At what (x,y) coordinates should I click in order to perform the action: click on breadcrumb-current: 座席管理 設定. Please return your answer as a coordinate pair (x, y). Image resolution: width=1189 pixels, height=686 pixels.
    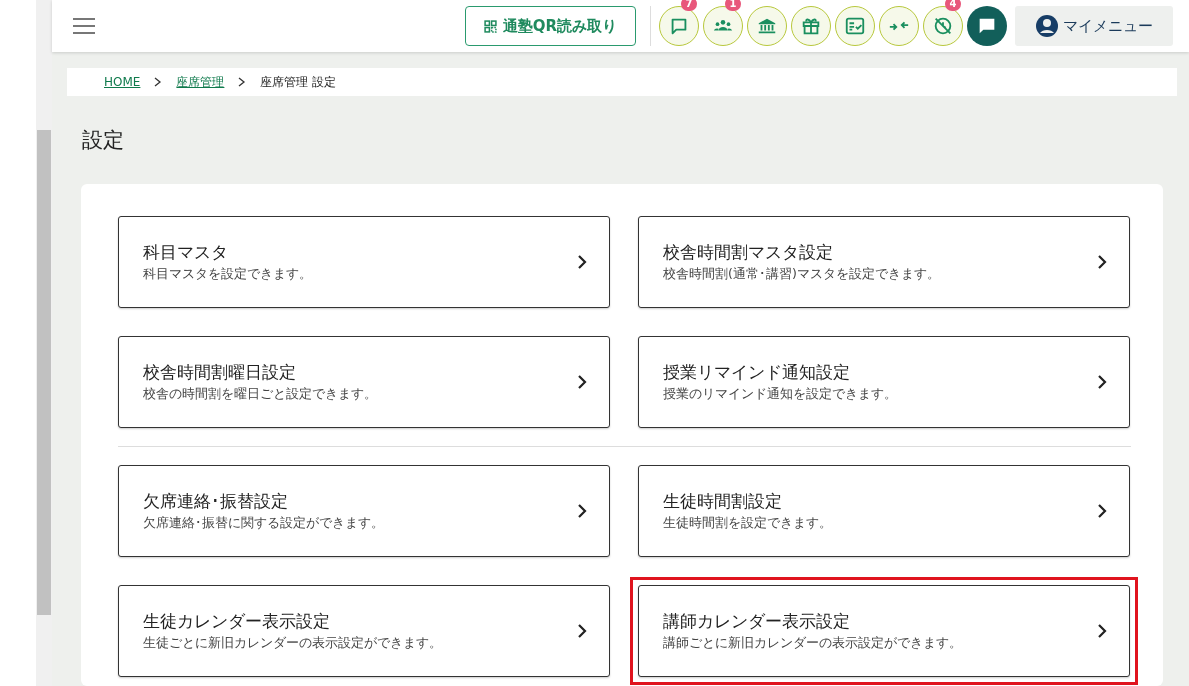
    Looking at the image, I should click on (298, 82).